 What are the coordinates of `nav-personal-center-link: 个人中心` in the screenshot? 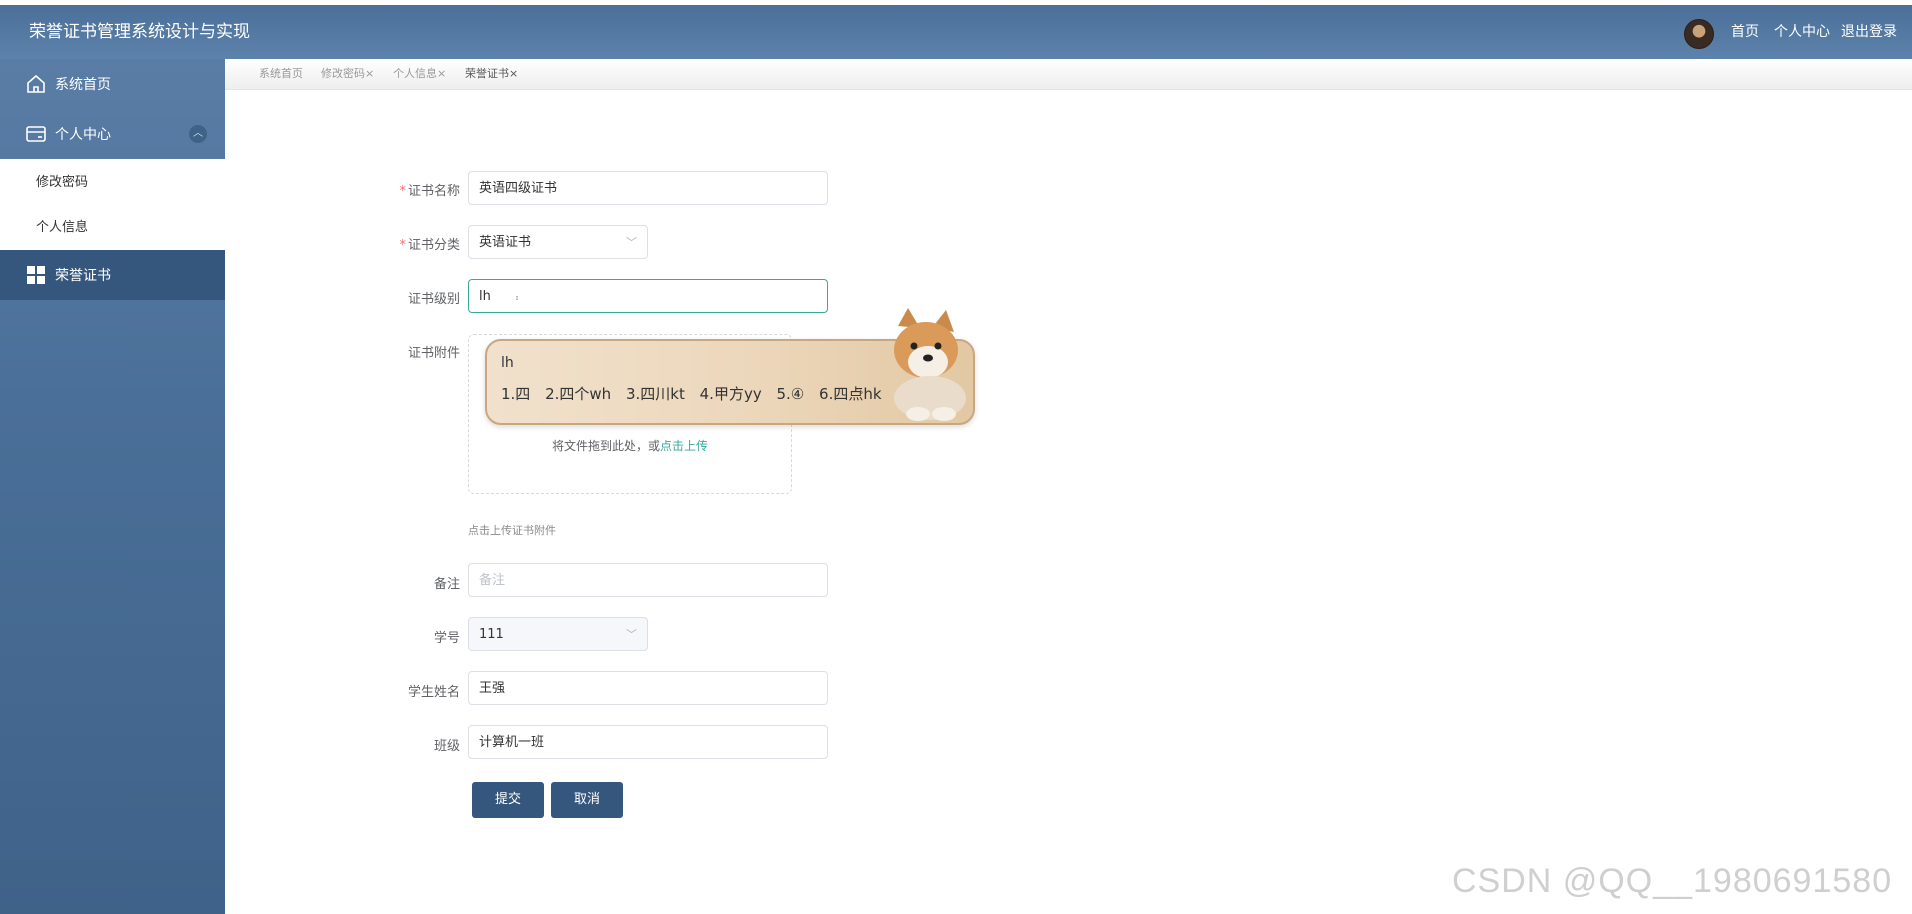 It's located at (1802, 32).